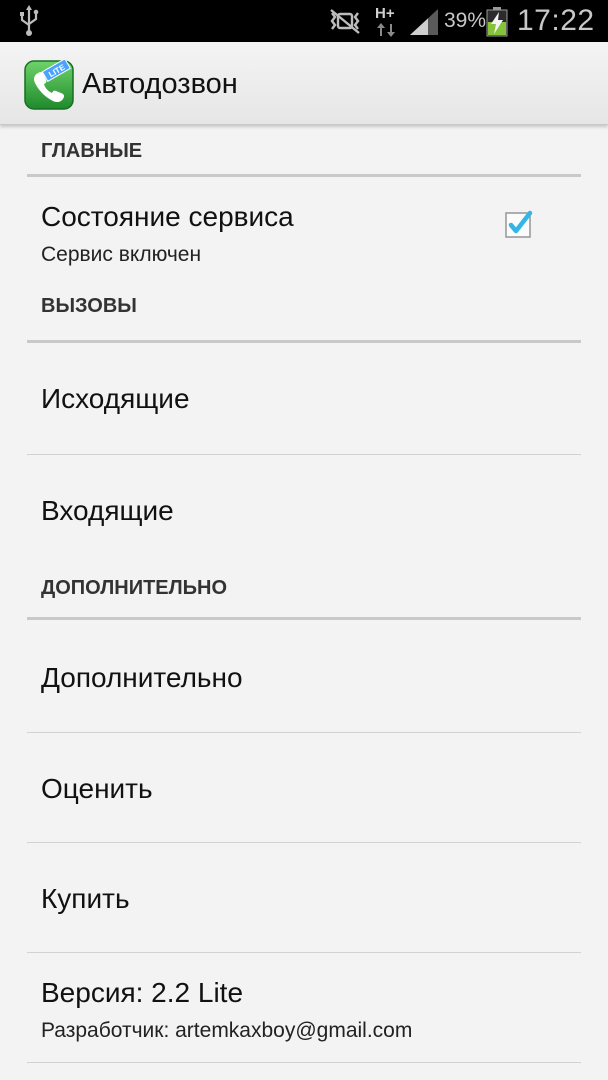 The height and width of the screenshot is (1080, 608). I want to click on section-header-extra: ДОПОЛНИТЕЛЬНО, so click(304, 591).